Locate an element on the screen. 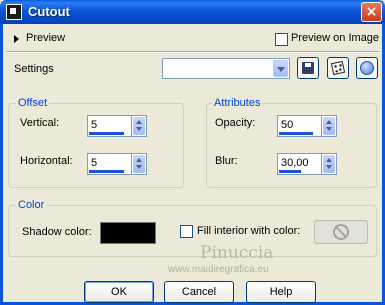 The width and height of the screenshot is (385, 305). watermark-name: Pinuccia is located at coordinates (237, 253).